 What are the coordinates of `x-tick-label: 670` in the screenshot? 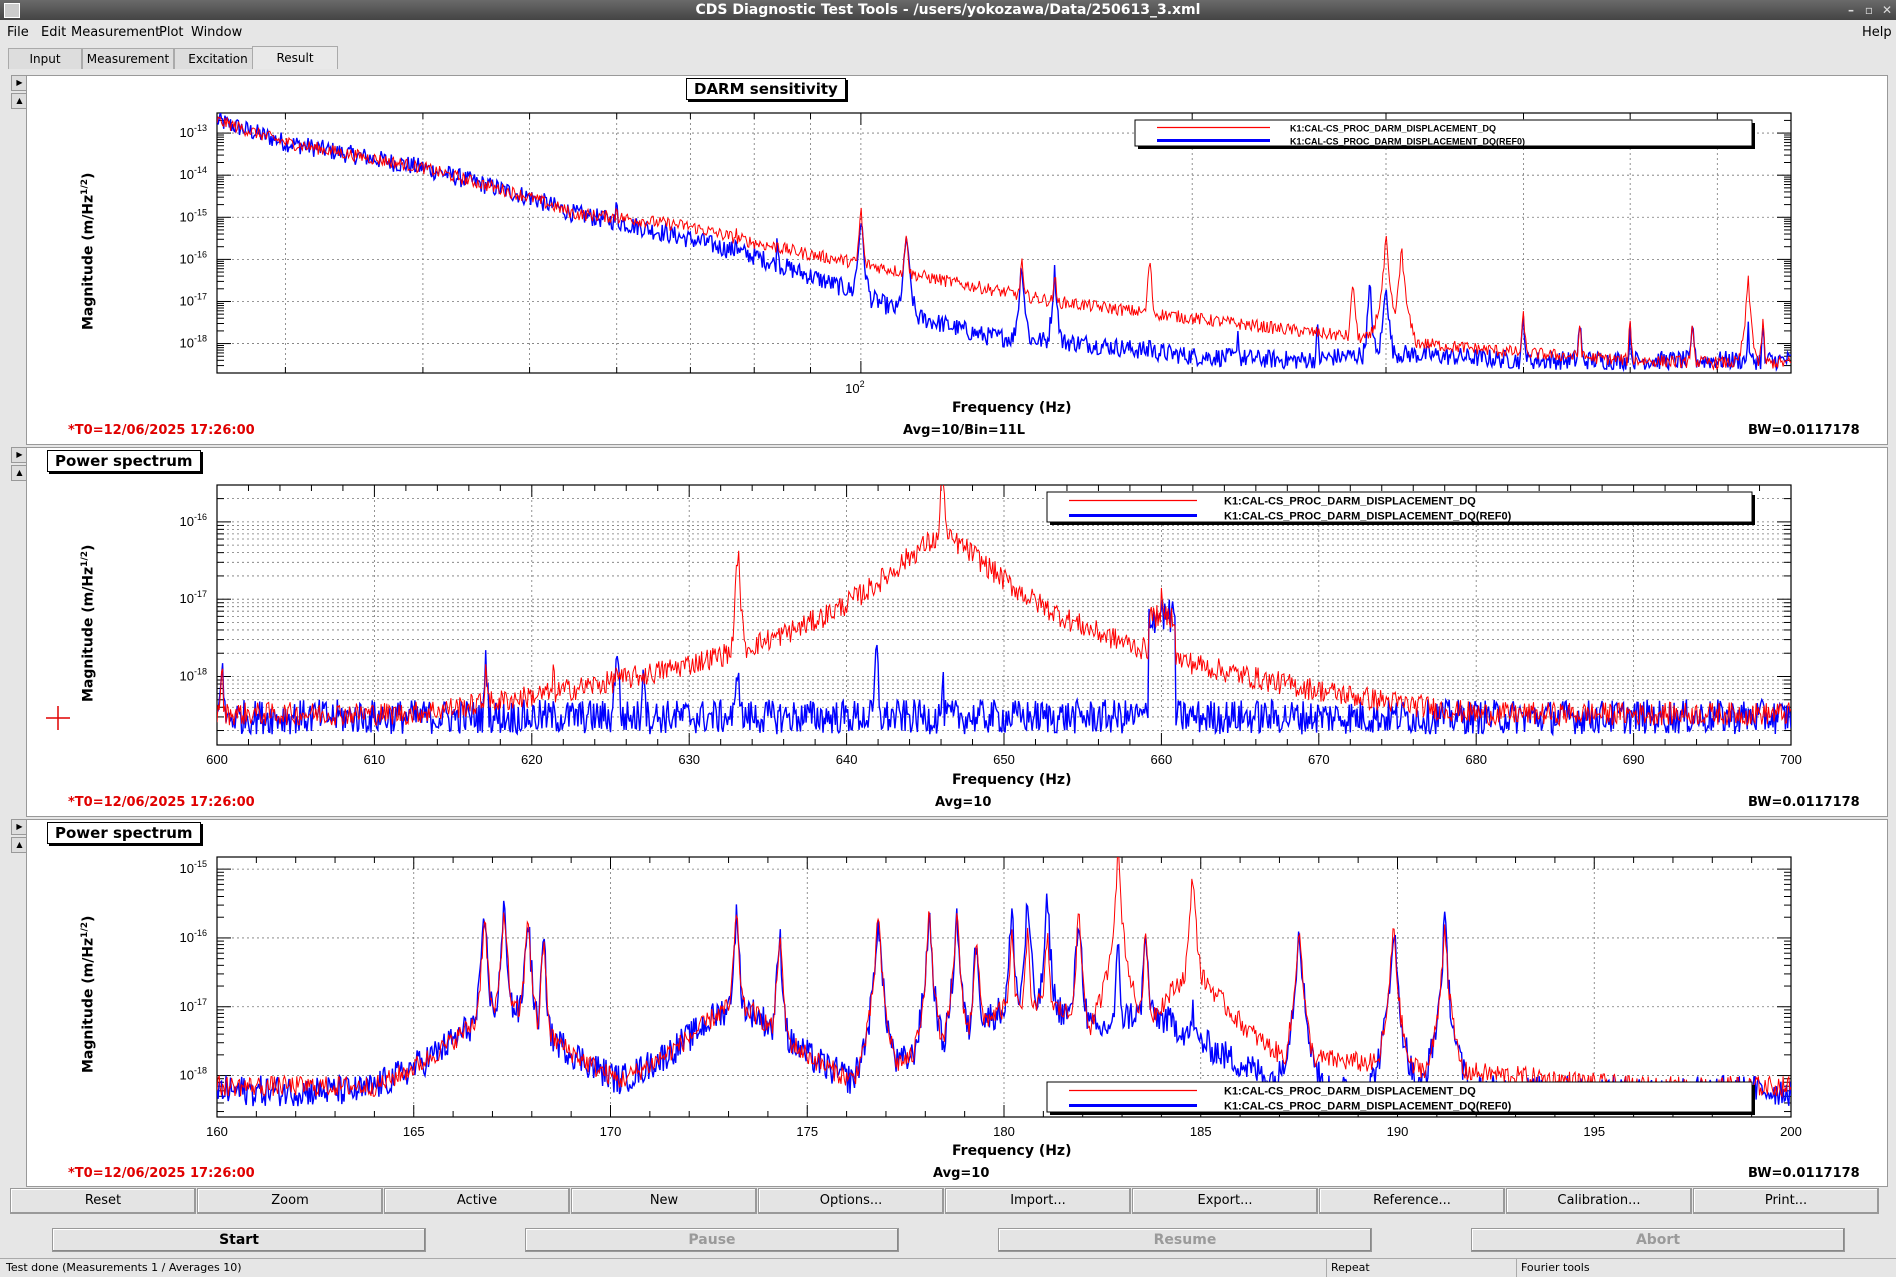 It's located at (1319, 759).